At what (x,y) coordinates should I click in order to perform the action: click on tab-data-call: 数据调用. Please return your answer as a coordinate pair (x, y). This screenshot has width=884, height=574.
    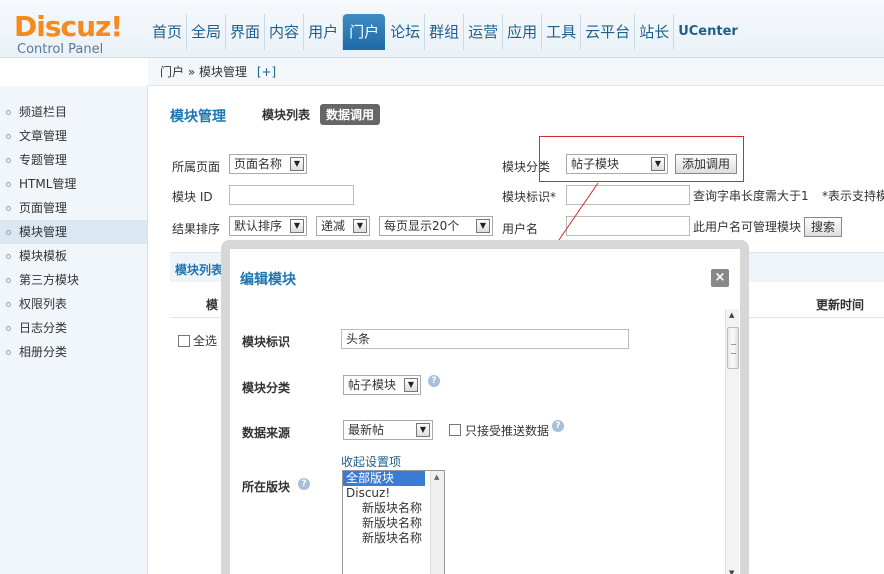
    Looking at the image, I should click on (350, 114).